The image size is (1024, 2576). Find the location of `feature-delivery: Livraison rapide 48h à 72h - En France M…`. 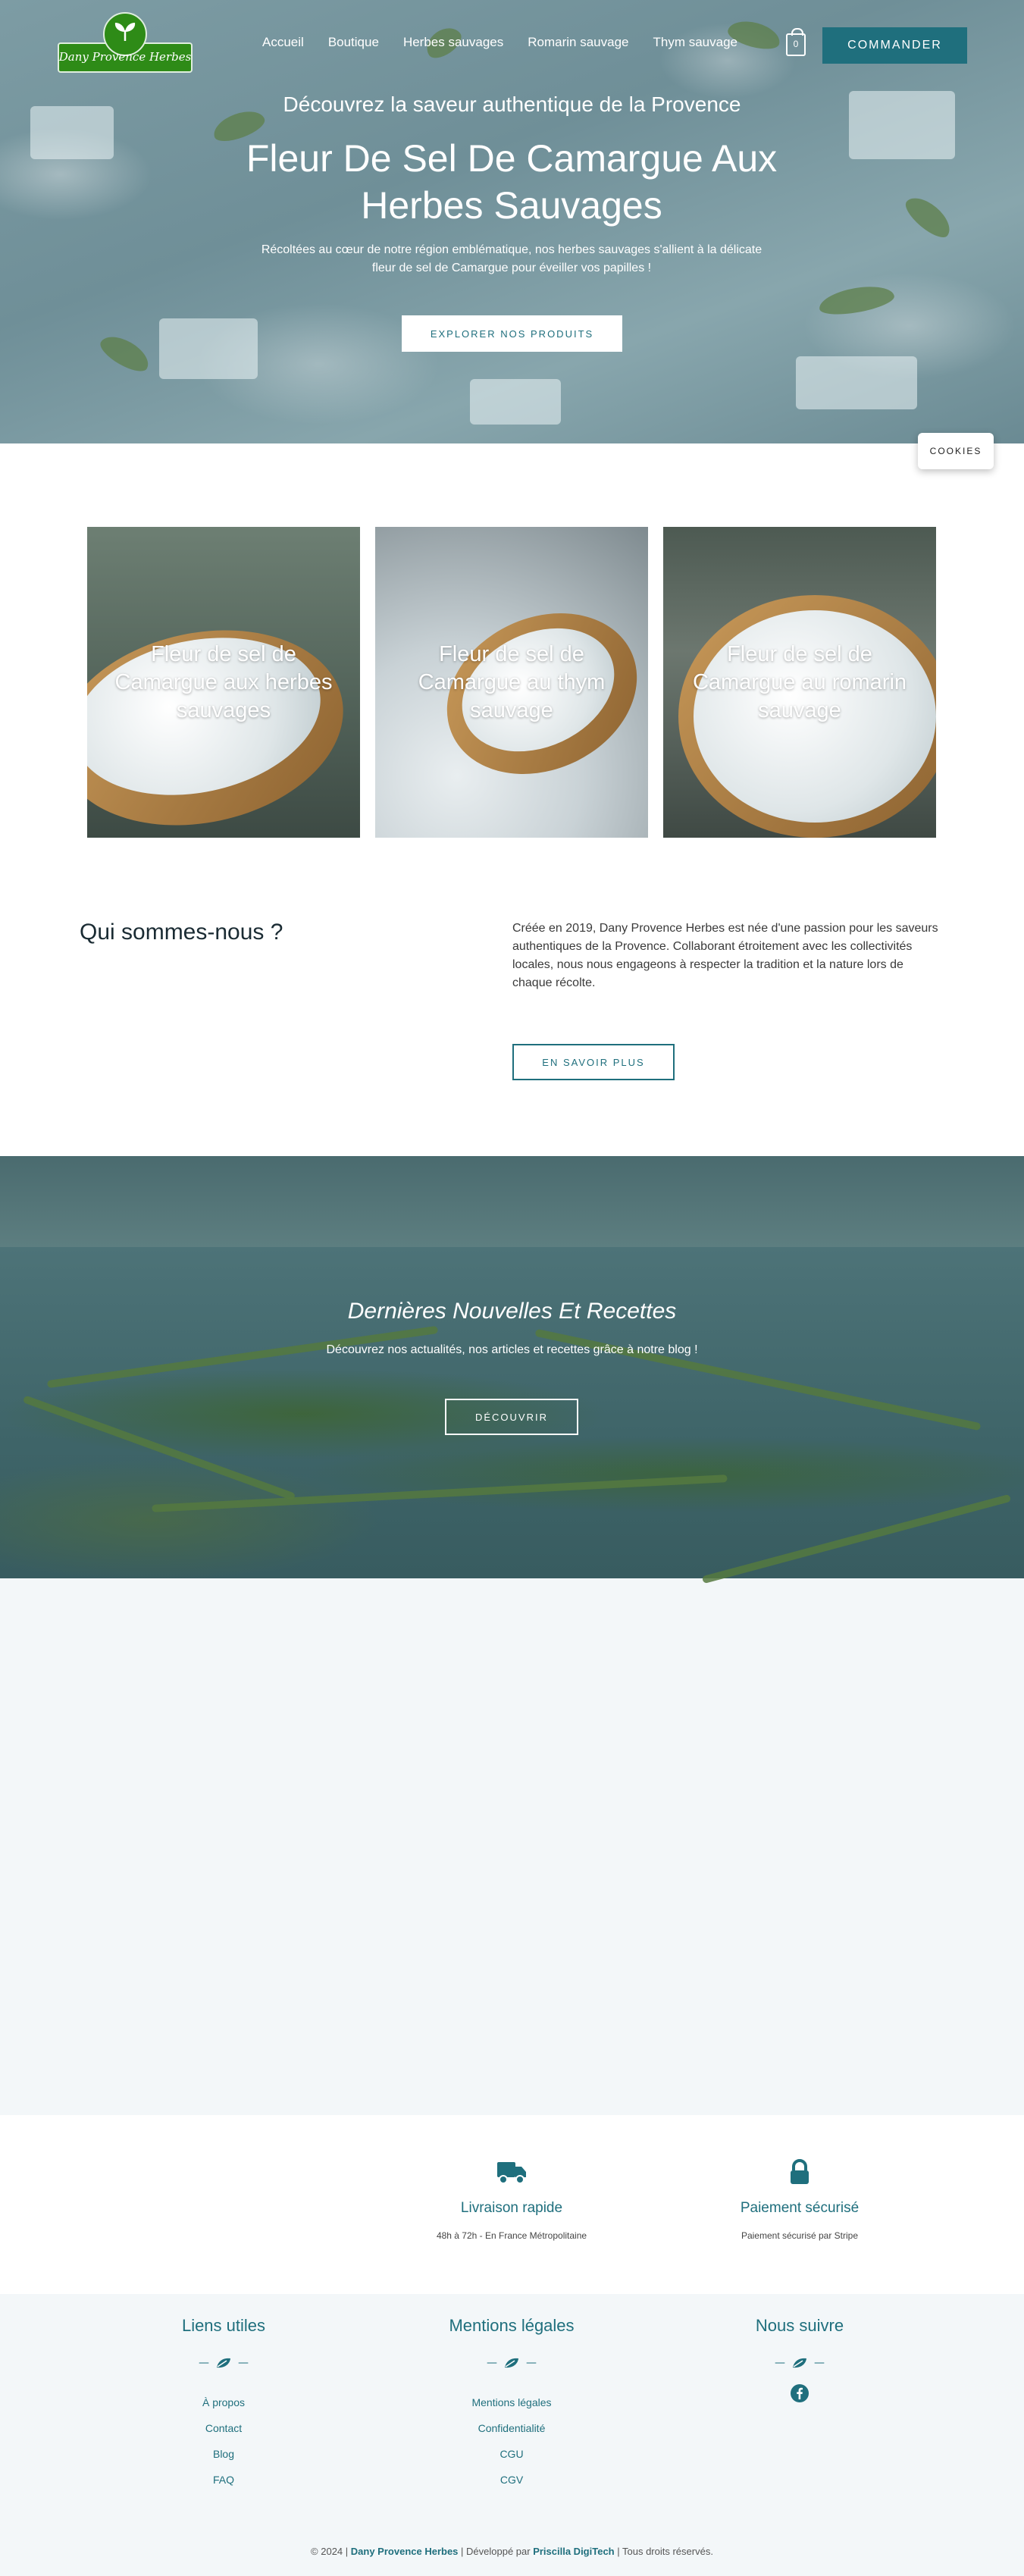

feature-delivery: Livraison rapide 48h à 72h - En France M… is located at coordinates (511, 2200).